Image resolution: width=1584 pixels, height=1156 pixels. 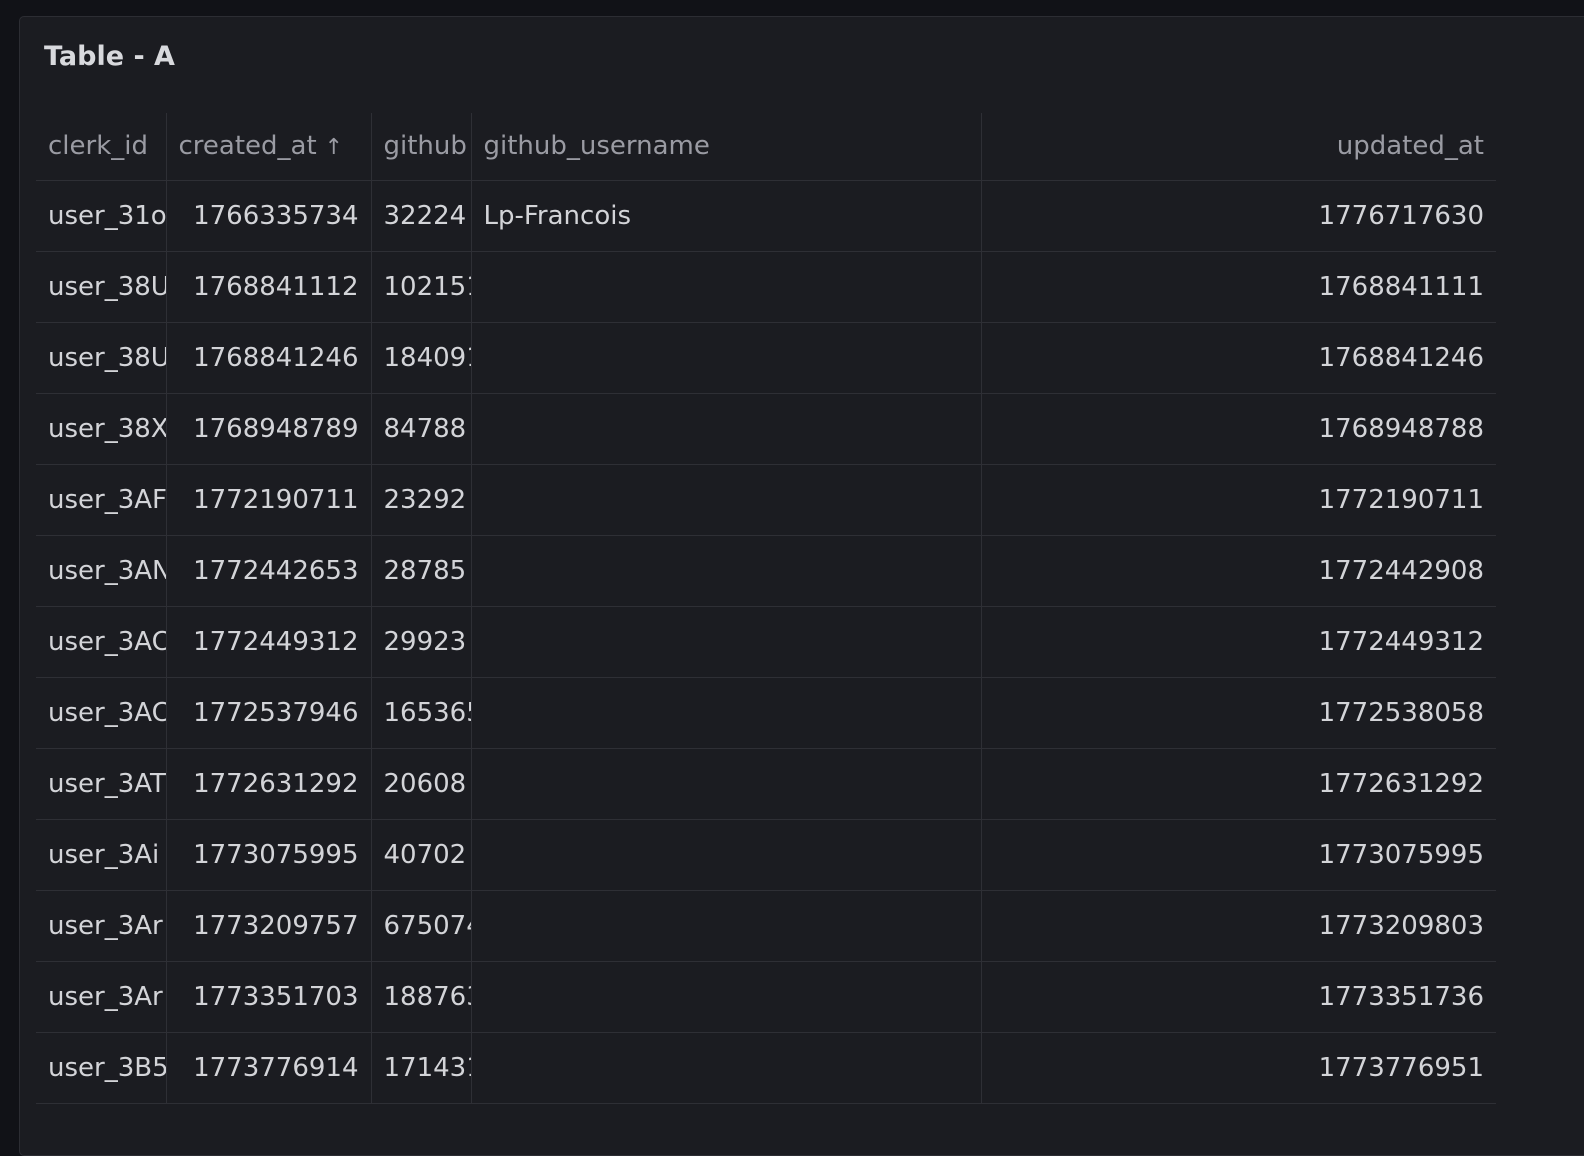 I want to click on table-row: user_3Ar1773351703188763 1773351736, so click(x=766, y=997).